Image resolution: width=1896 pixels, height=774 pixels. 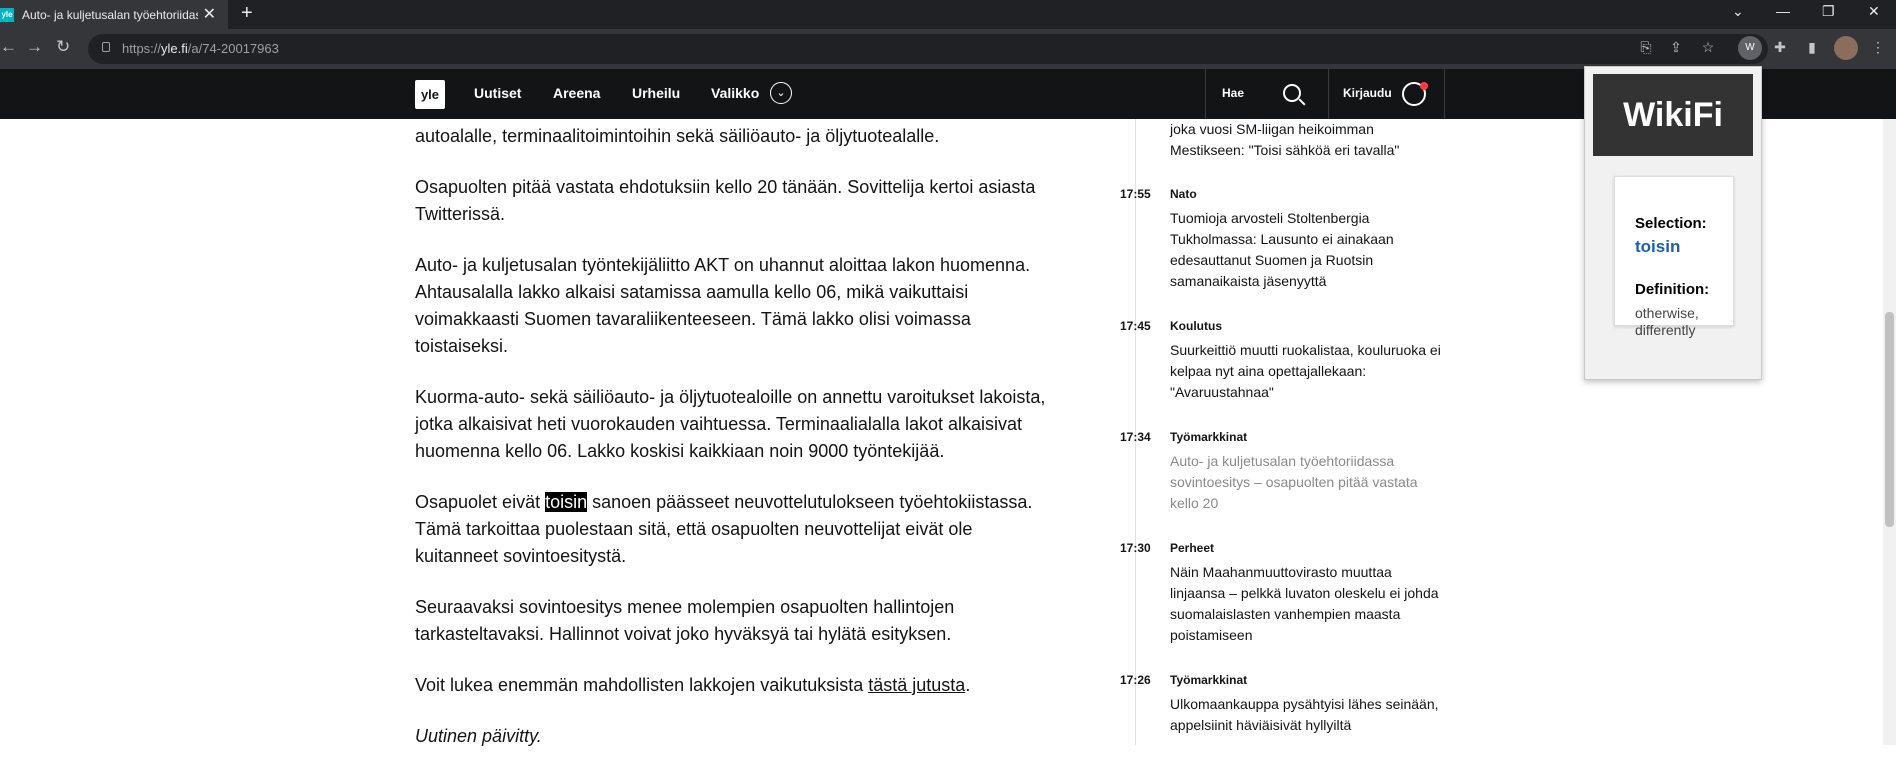 What do you see at coordinates (8, 47) in the screenshot?
I see `back-icon: ←` at bounding box center [8, 47].